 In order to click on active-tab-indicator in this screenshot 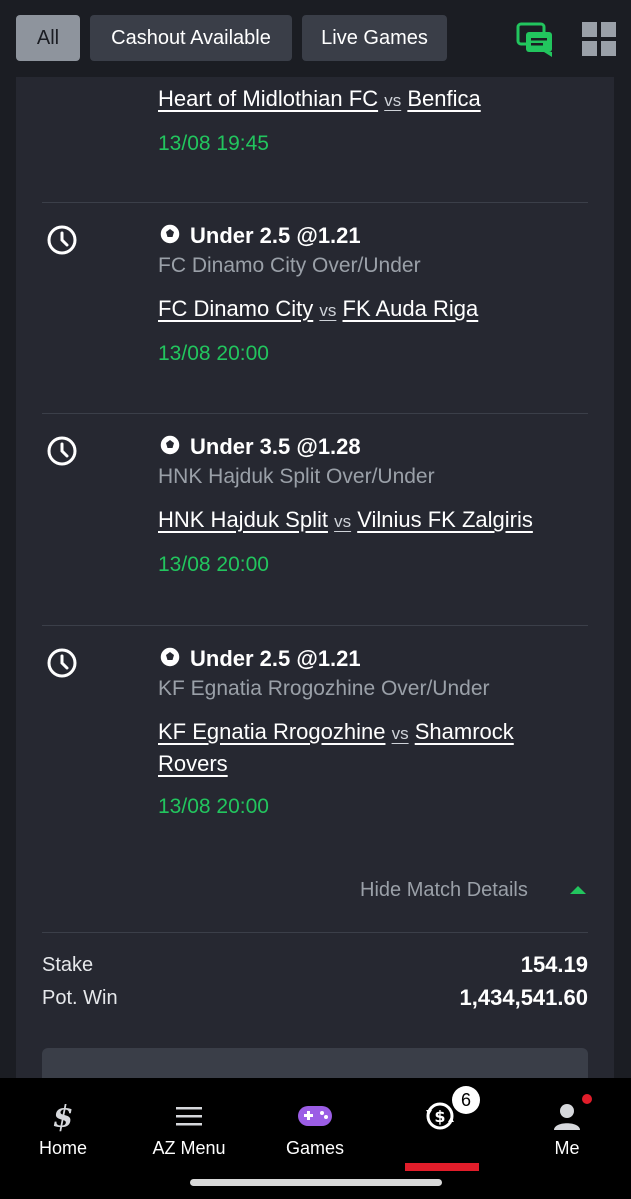, I will do `click(442, 1167)`.